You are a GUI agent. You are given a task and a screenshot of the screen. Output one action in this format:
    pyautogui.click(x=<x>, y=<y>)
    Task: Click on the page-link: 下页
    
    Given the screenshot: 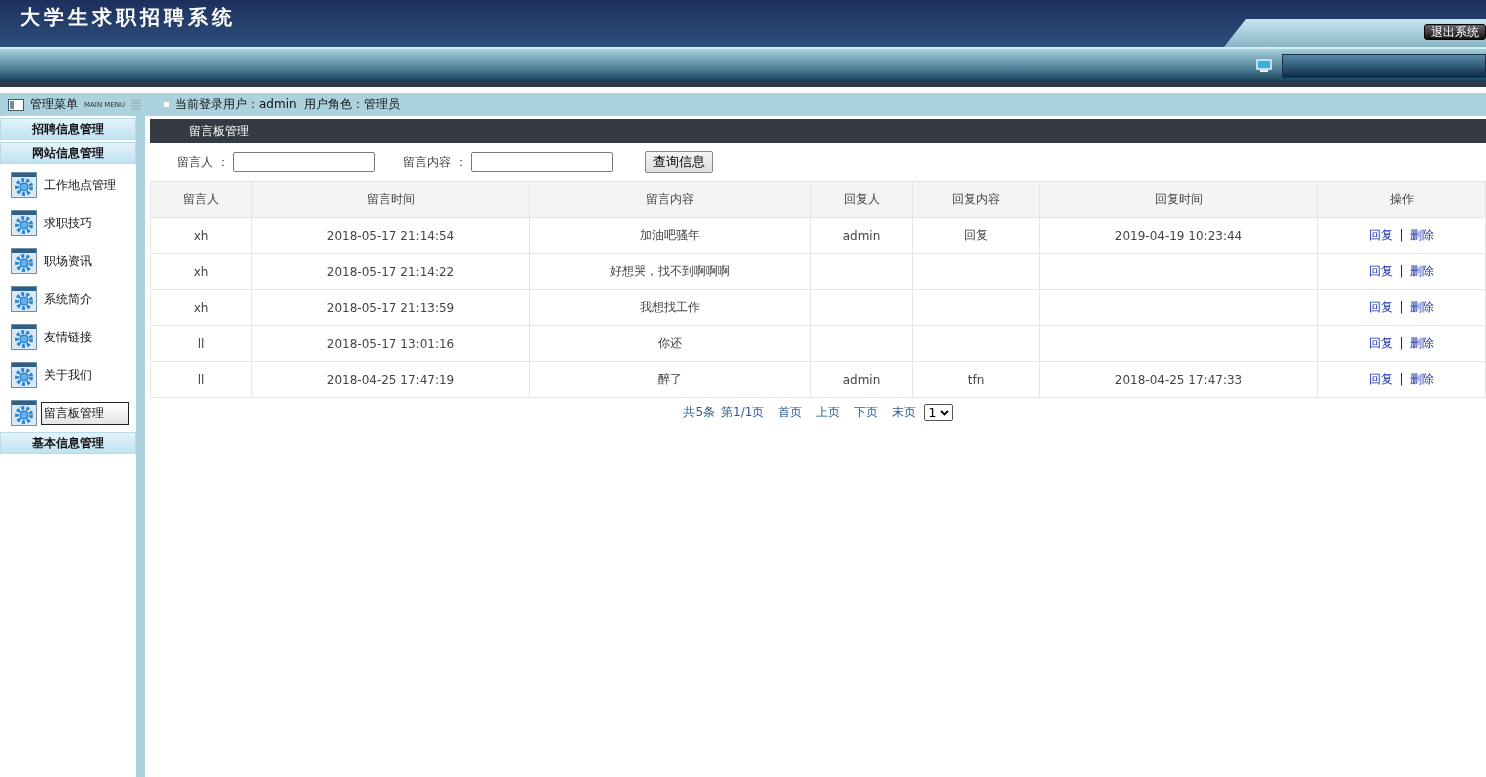 What is the action you would take?
    pyautogui.click(x=866, y=412)
    